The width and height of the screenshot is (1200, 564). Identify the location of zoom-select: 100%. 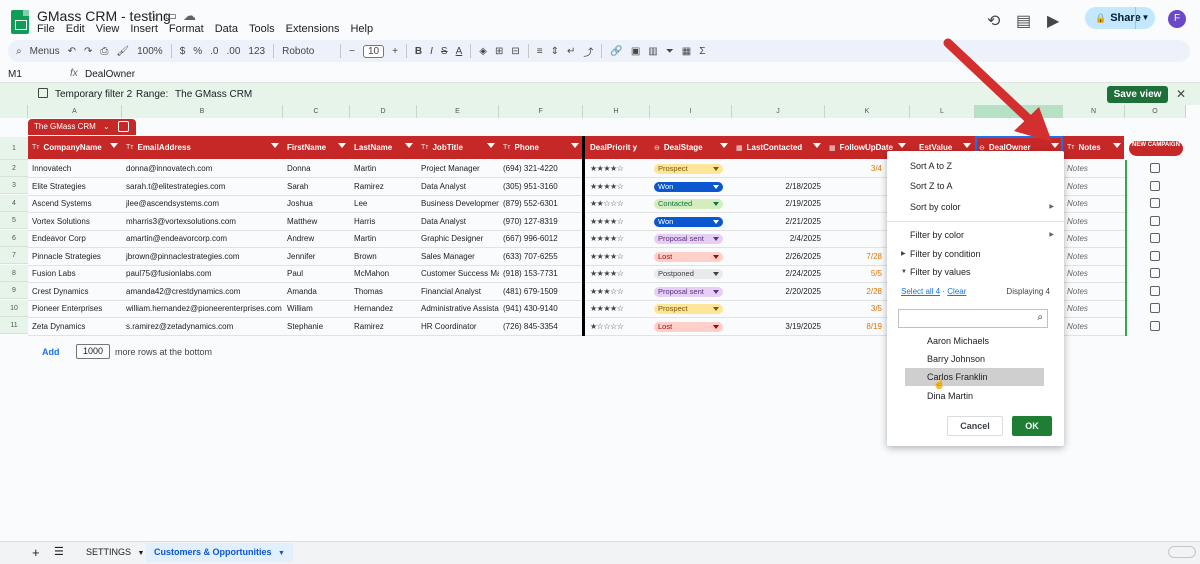
(150, 51).